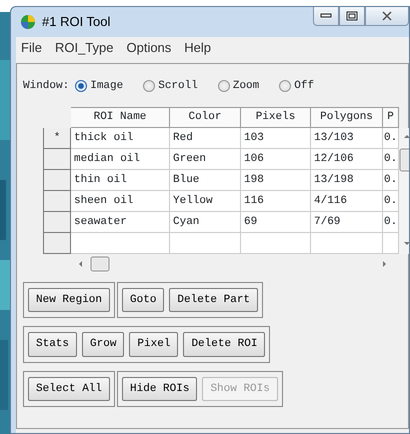 This screenshot has width=410, height=434. I want to click on table-cell: 103, so click(276, 138).